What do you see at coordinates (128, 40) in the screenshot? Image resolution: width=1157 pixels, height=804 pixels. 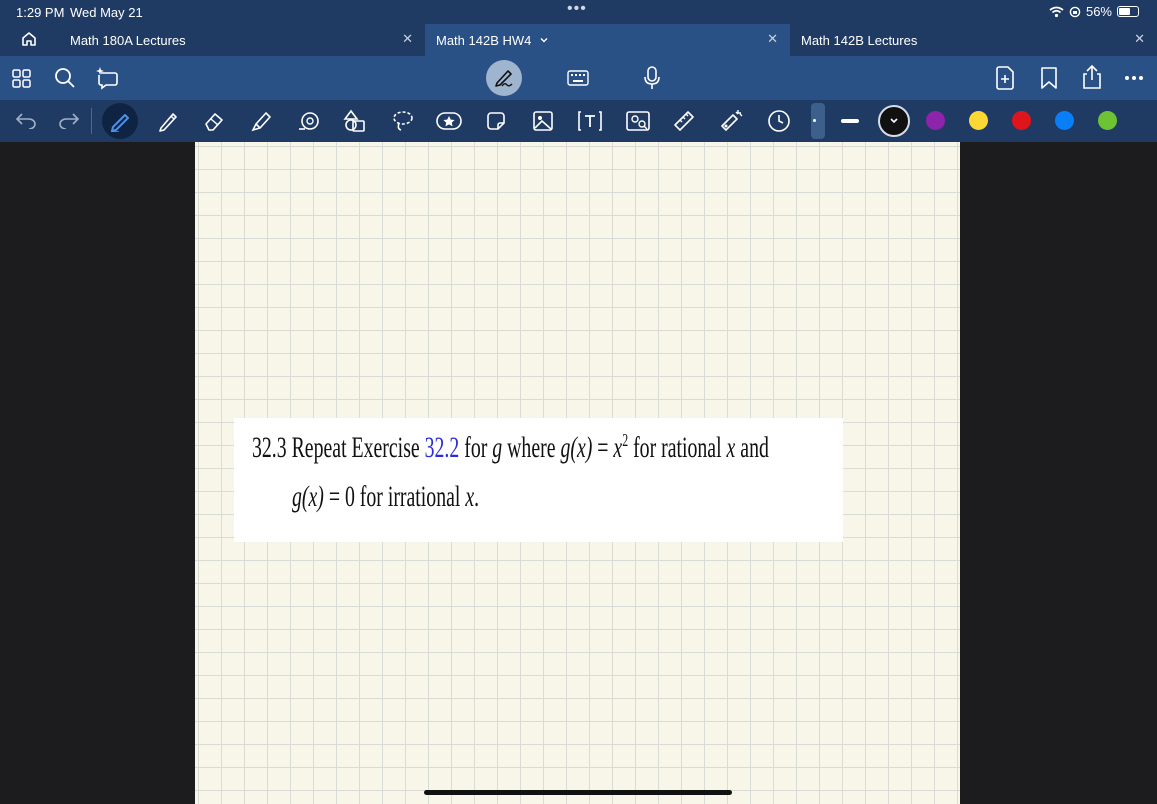 I see `tab-label: Math 180A Lectures` at bounding box center [128, 40].